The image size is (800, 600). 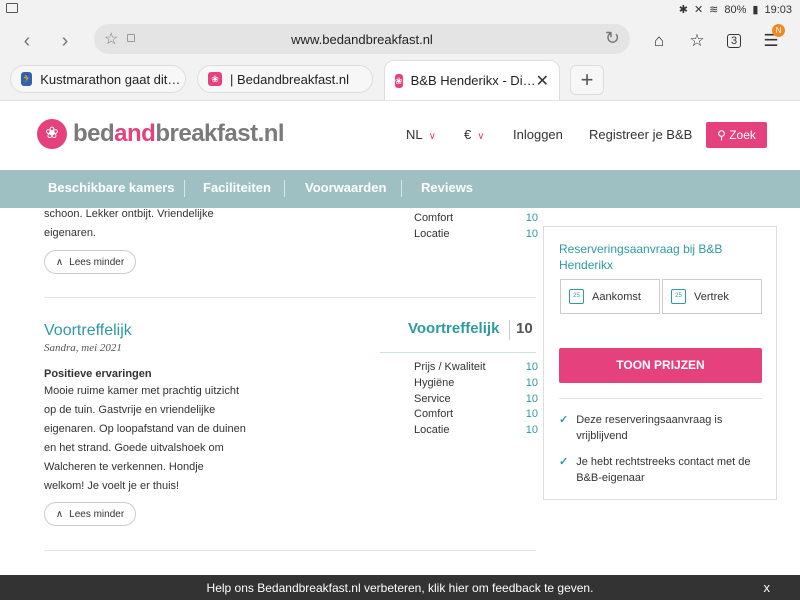 I want to click on booking-title: Reserveringsaanvraag bij B&B Henderikx, so click(x=641, y=257).